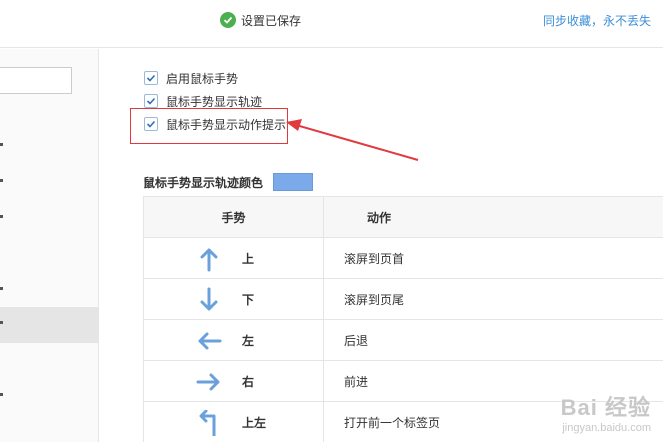 This screenshot has height=442, width=663. What do you see at coordinates (233, 340) in the screenshot?
I see `gesture-cell: 左` at bounding box center [233, 340].